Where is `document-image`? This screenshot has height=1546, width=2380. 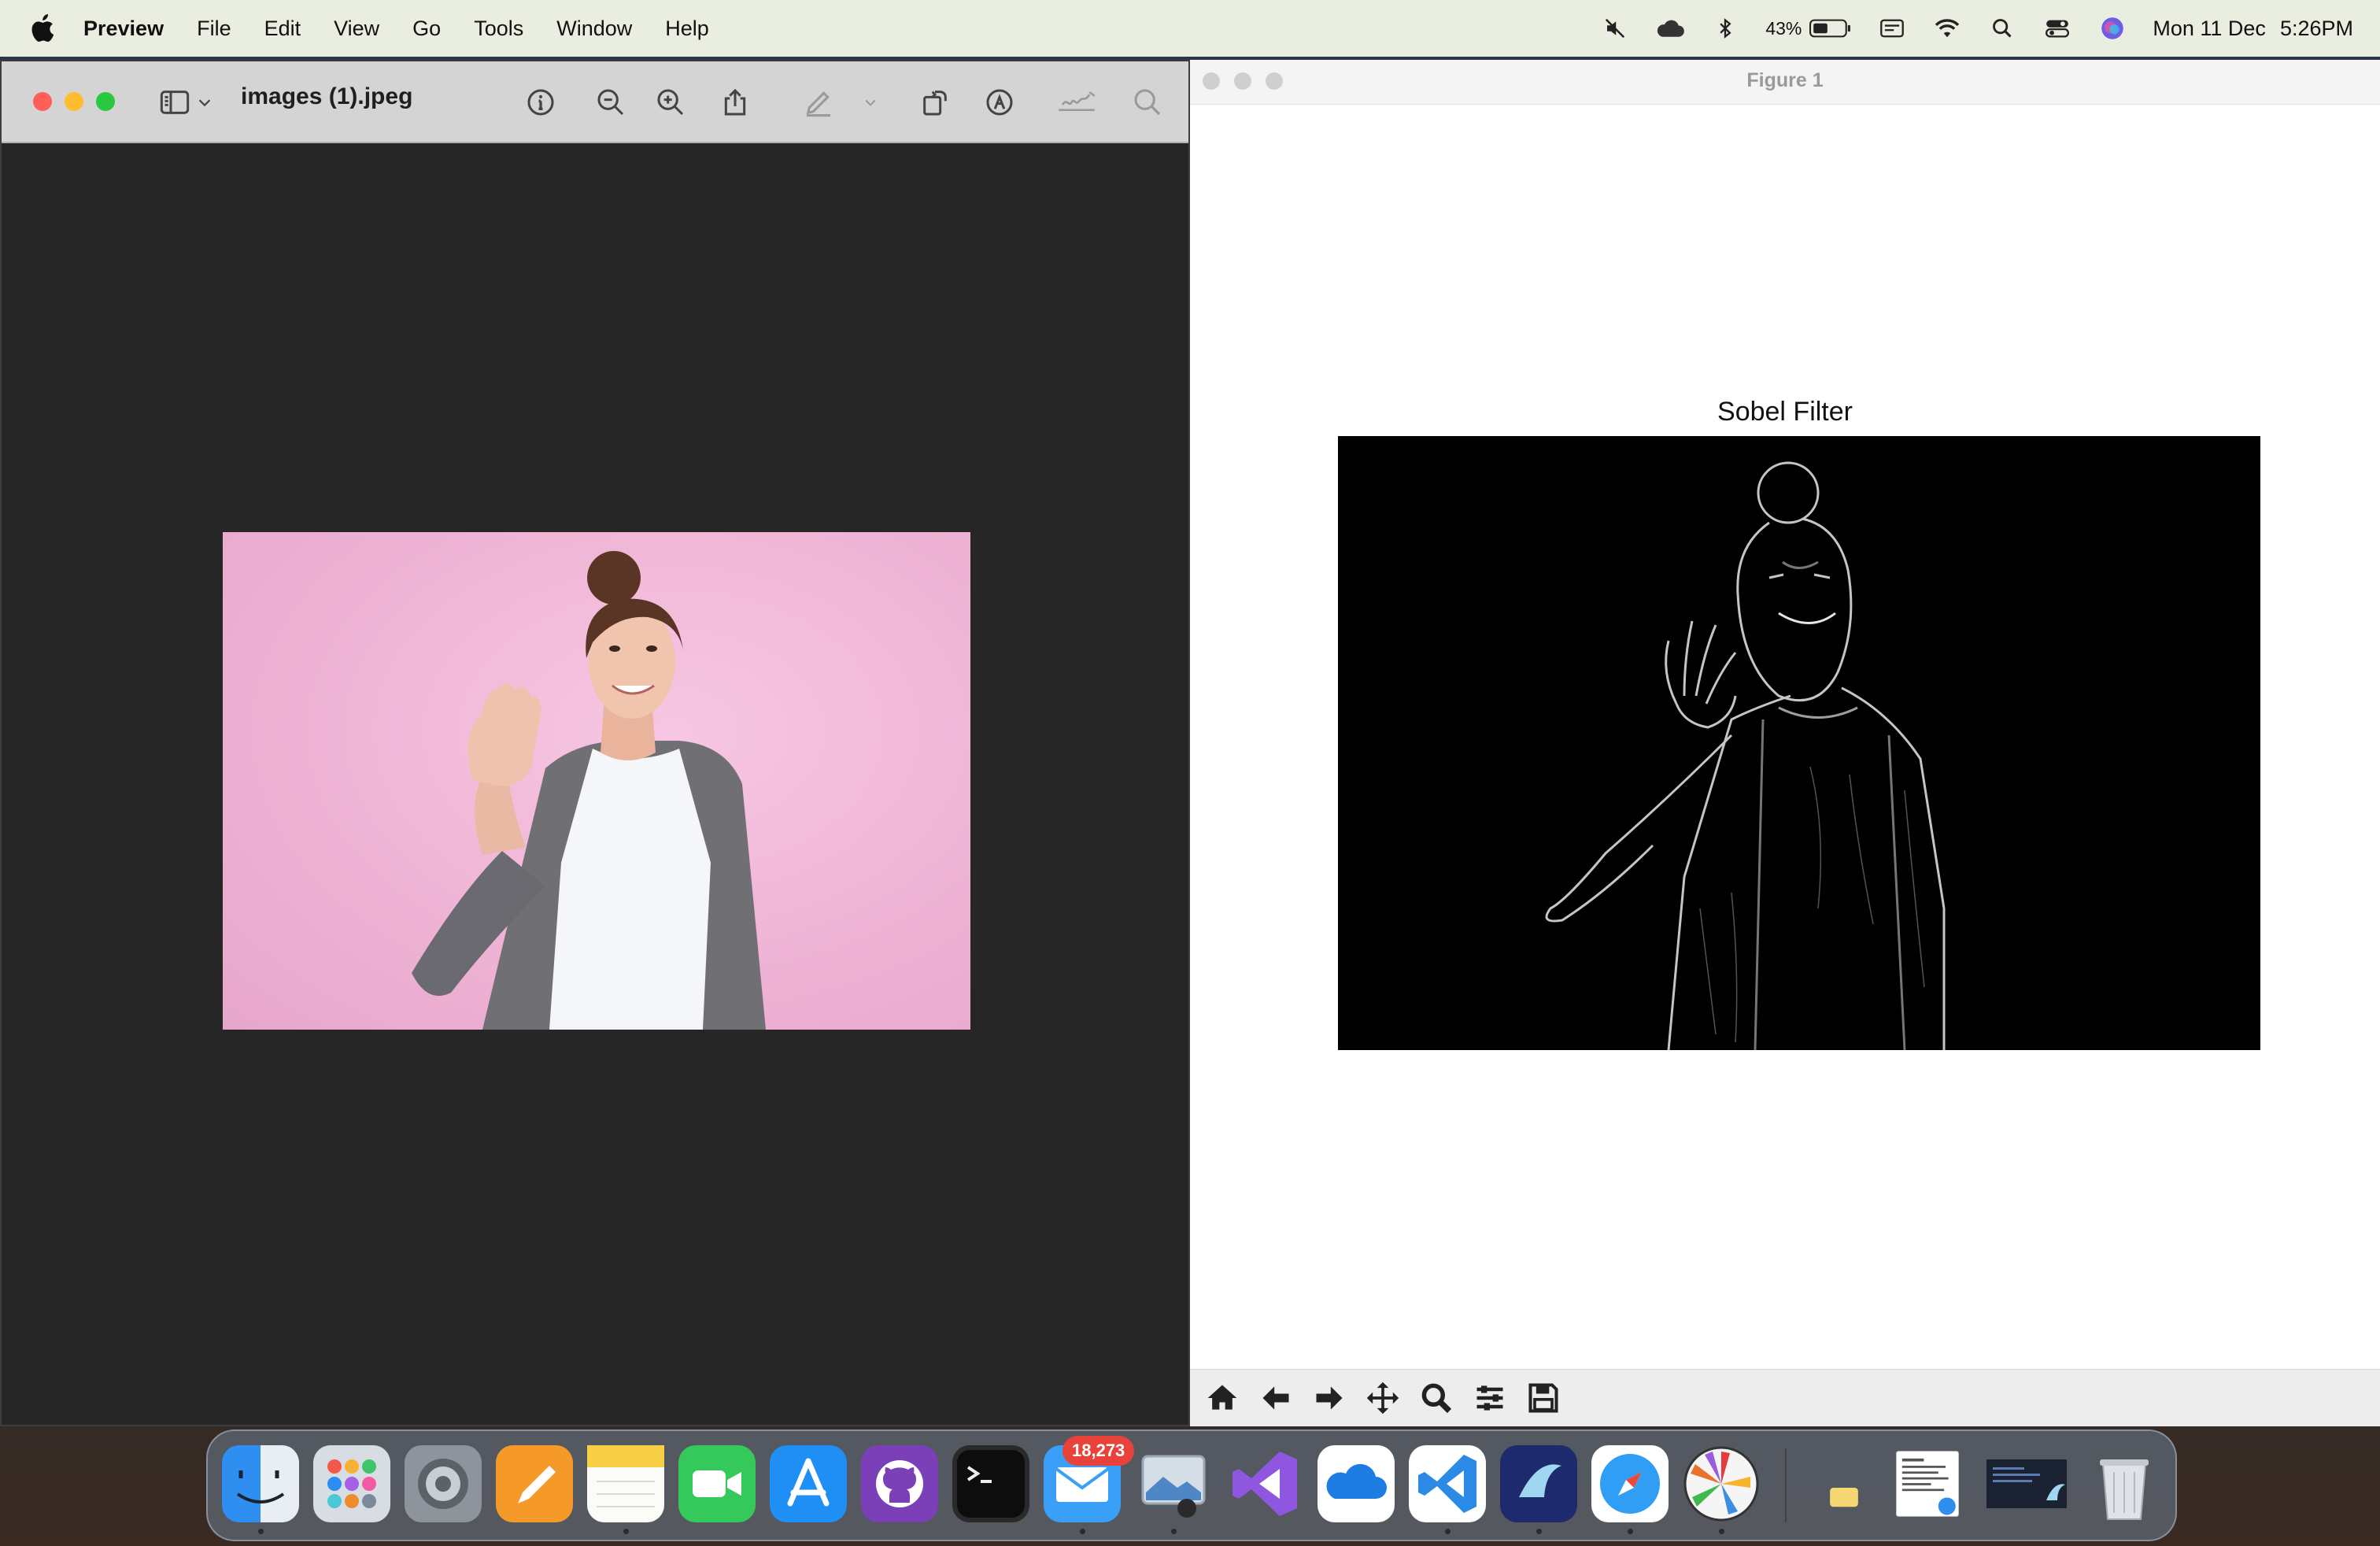 document-image is located at coordinates (596, 781).